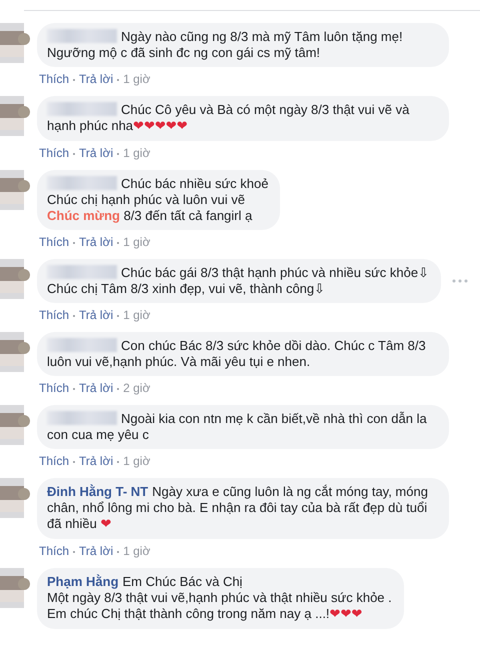  I want to click on author-link: Phạm Hằng, so click(83, 581).